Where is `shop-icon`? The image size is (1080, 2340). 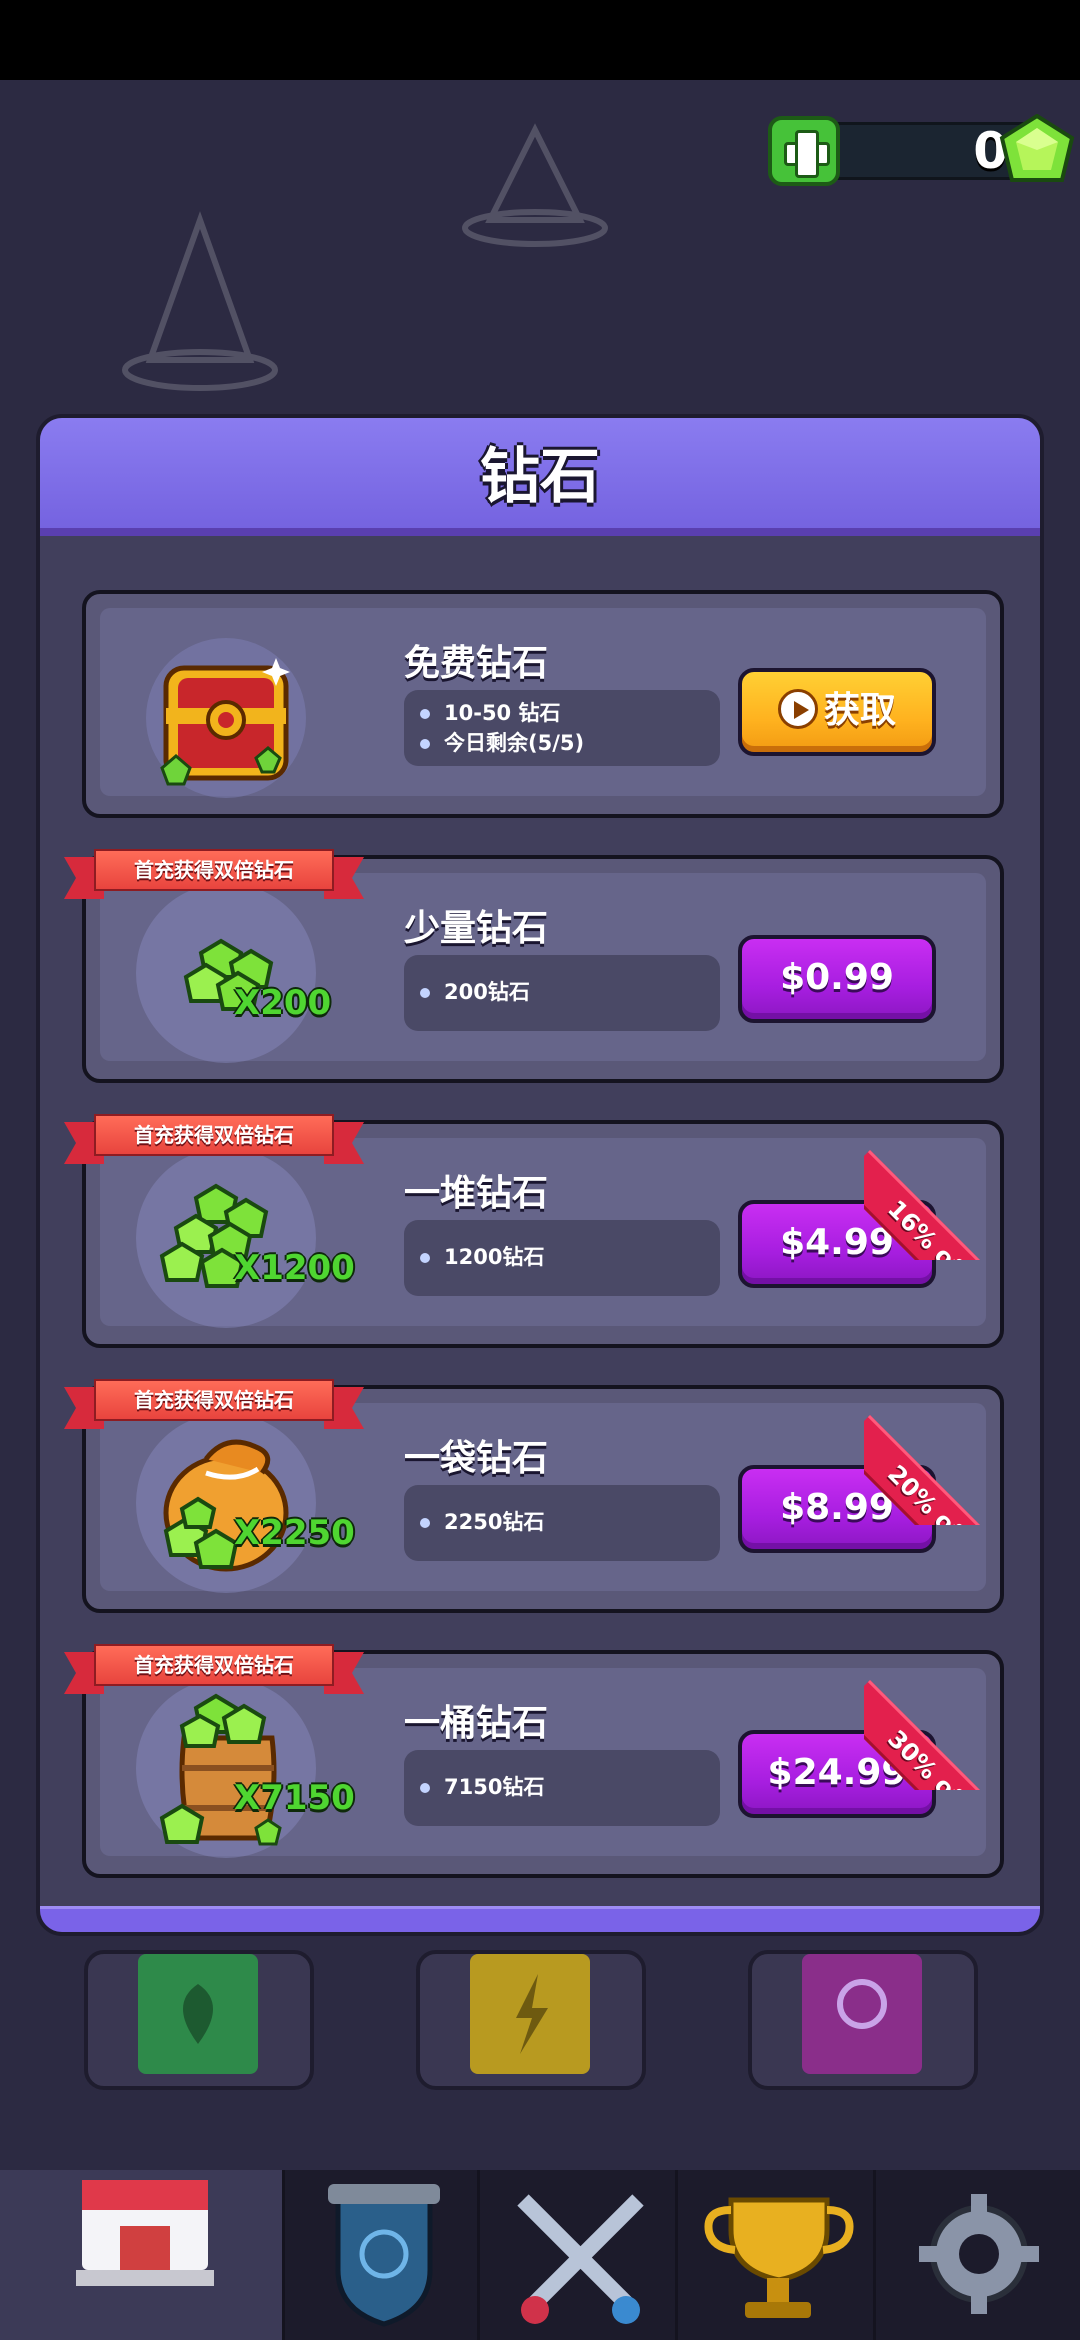
shop-icon is located at coordinates (145, 2233).